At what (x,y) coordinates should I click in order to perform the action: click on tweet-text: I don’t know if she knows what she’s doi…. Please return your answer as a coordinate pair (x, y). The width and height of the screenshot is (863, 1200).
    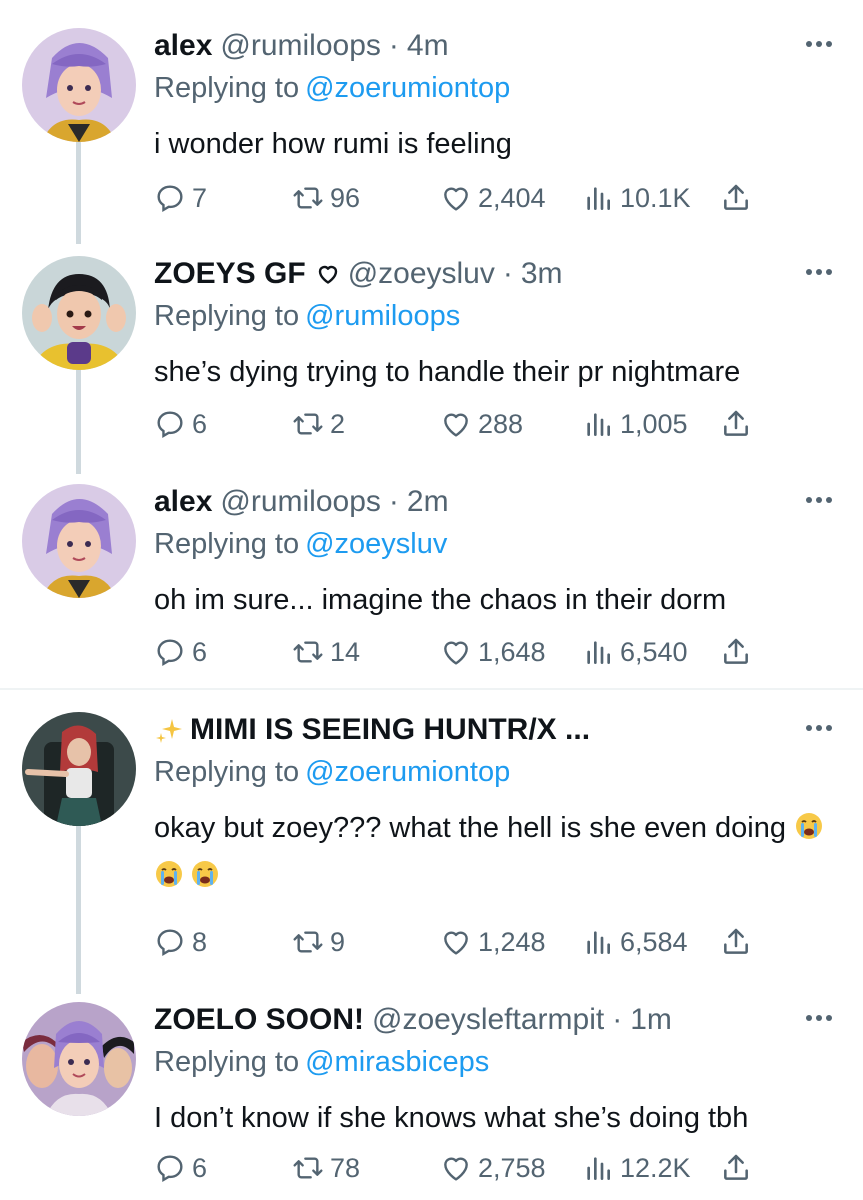
    Looking at the image, I should click on (451, 1118).